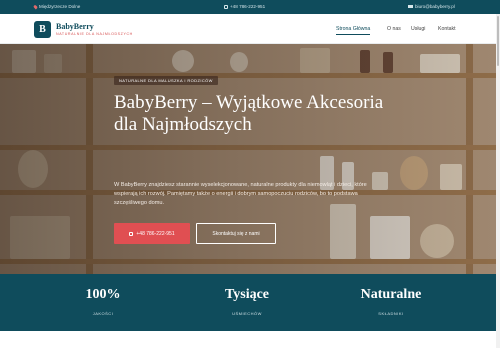 The width and height of the screenshot is (500, 348). Describe the element at coordinates (75, 26) in the screenshot. I see `brand-name: BabyBerry` at that location.